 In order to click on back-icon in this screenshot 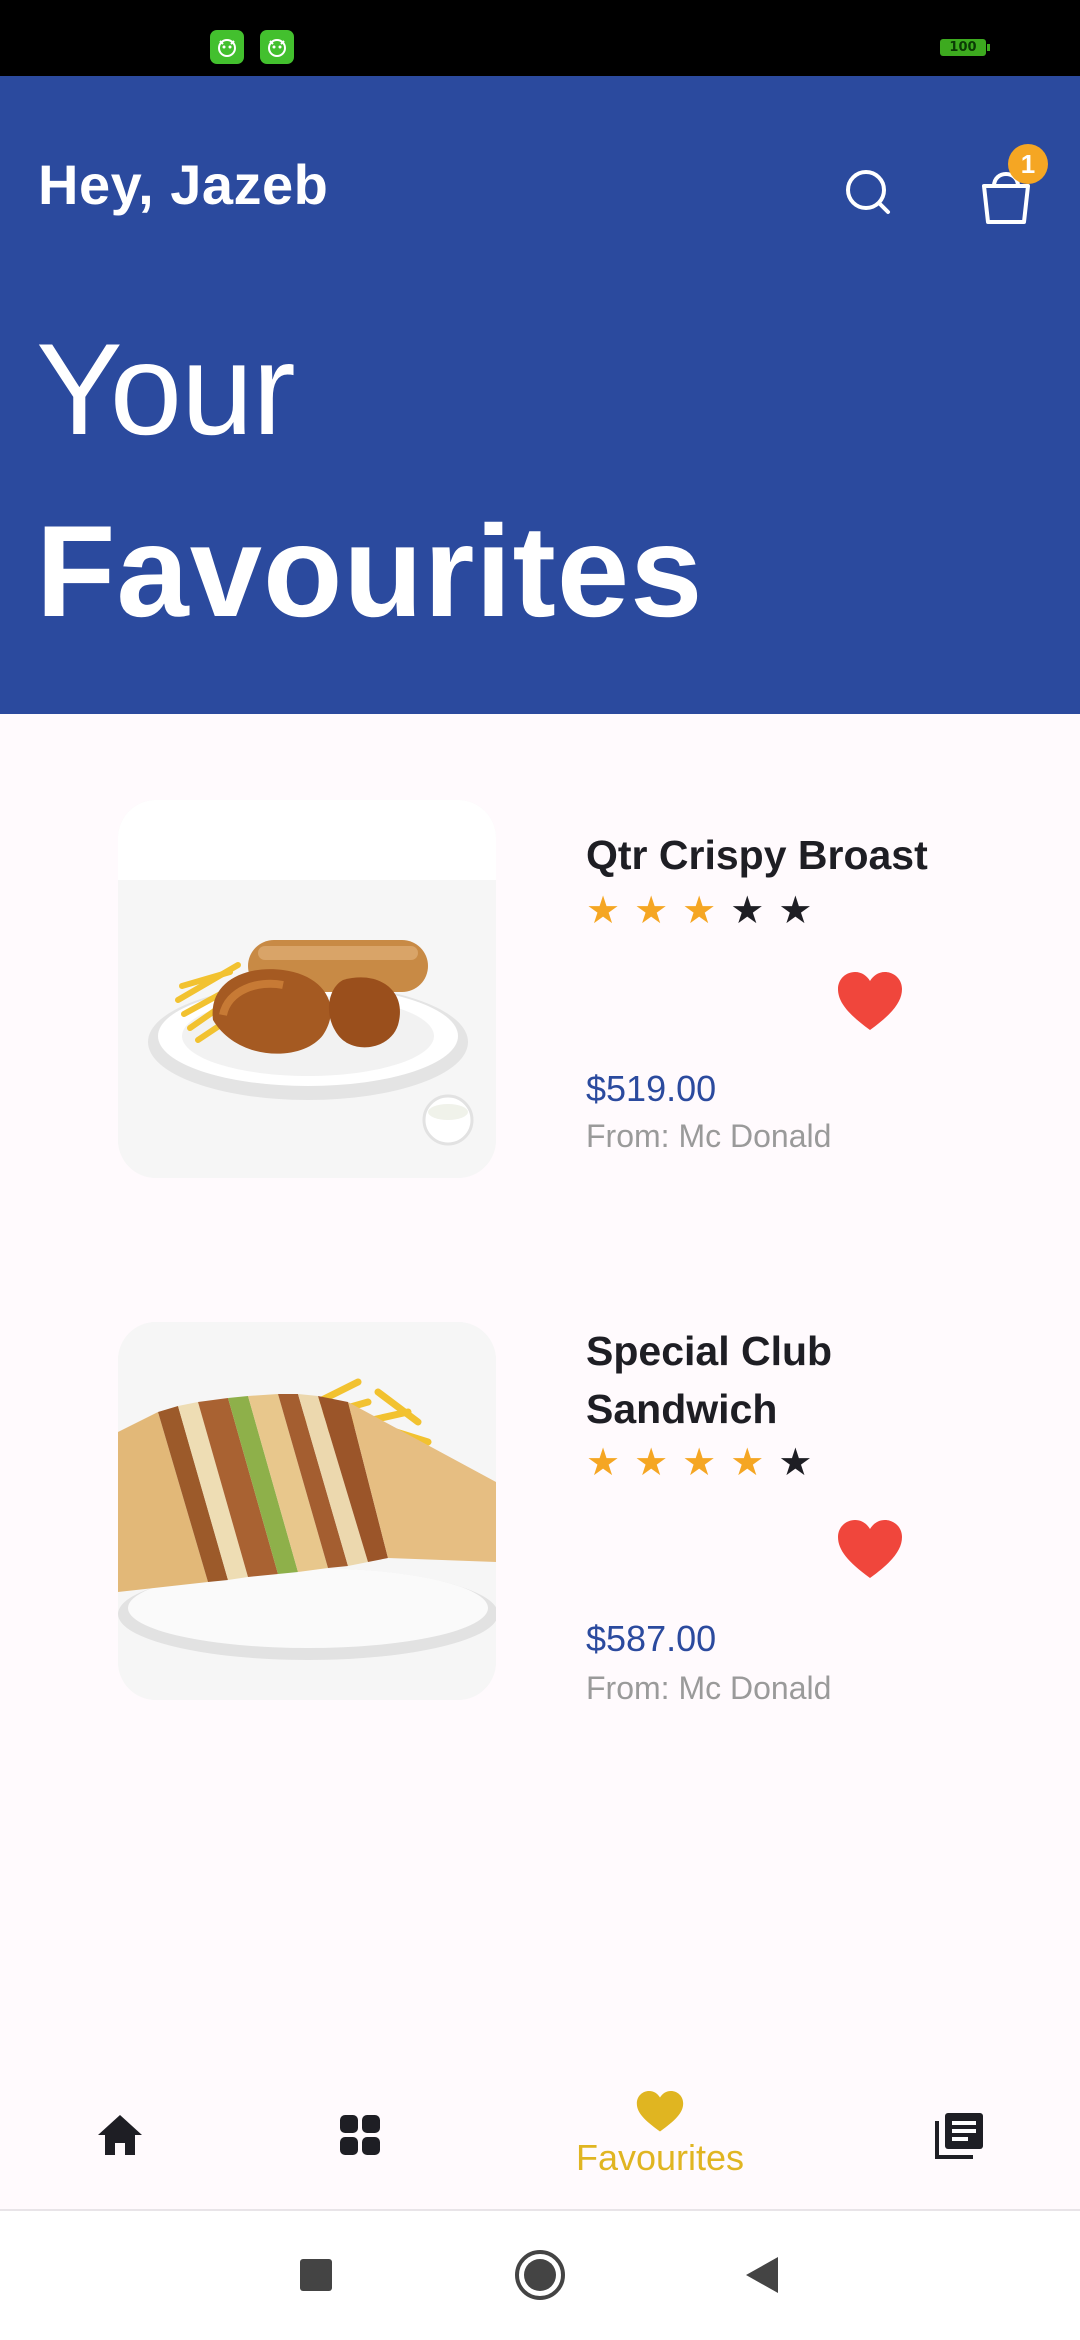, I will do `click(762, 2275)`.